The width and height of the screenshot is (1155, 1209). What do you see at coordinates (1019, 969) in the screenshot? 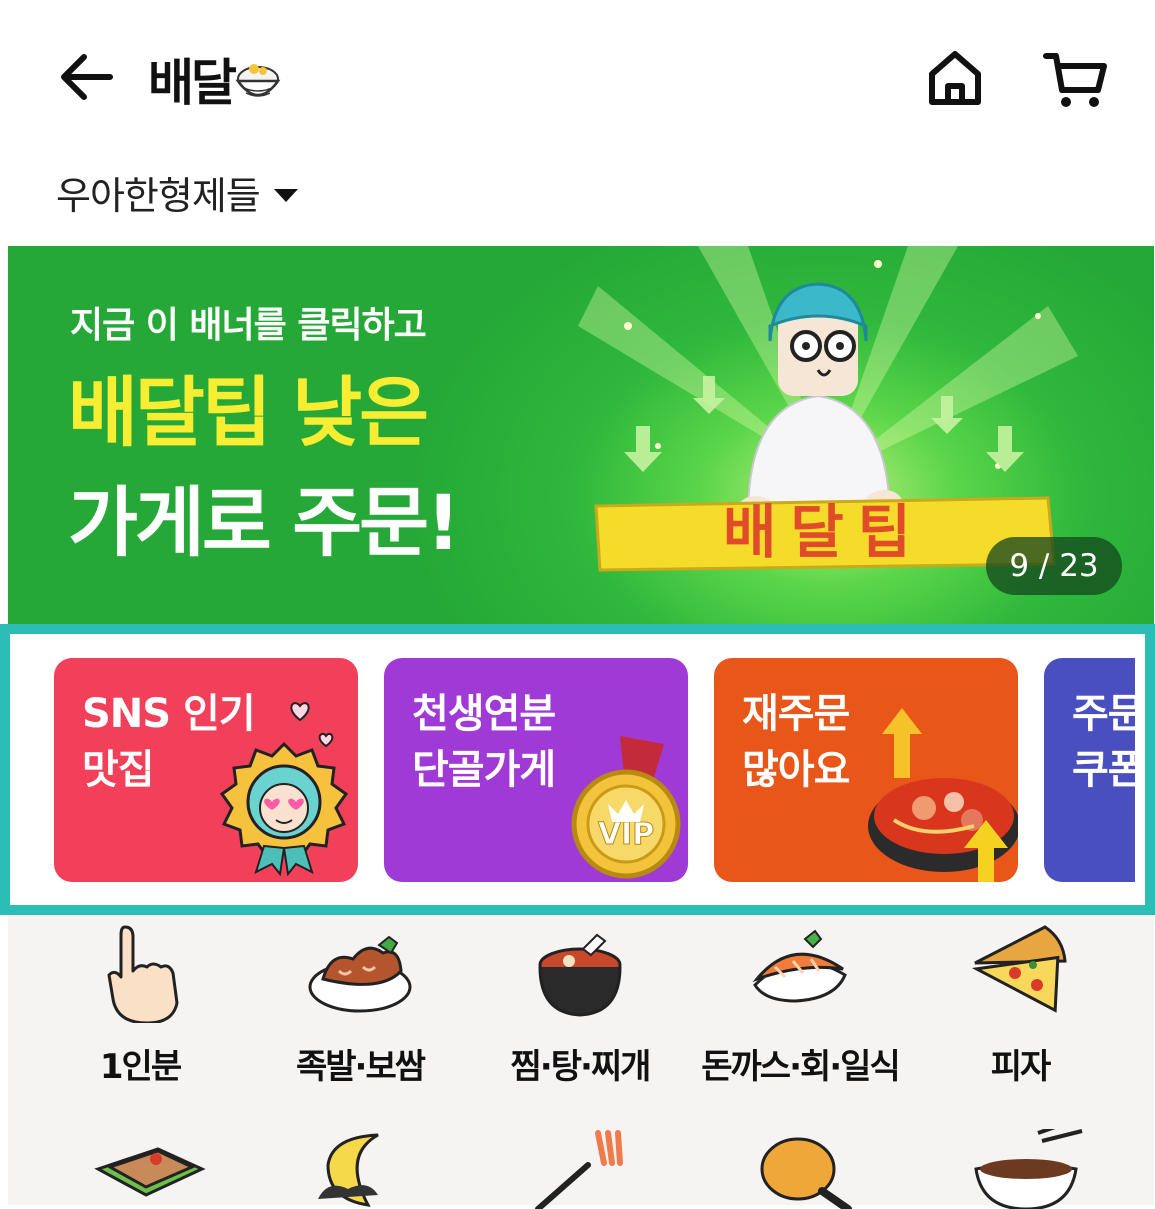
I see `pizza-icon` at bounding box center [1019, 969].